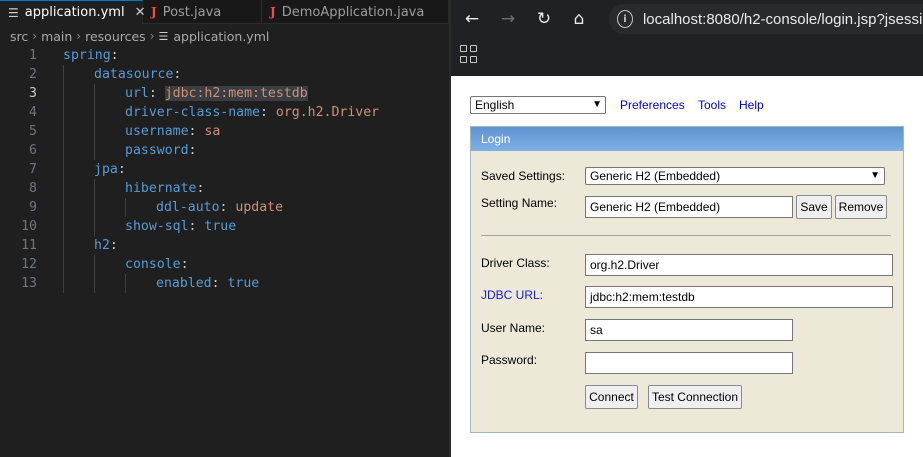 The width and height of the screenshot is (923, 457). Describe the element at coordinates (216, 93) in the screenshot. I see `code-text: url: jdbc:h2:mem:testdb` at that location.